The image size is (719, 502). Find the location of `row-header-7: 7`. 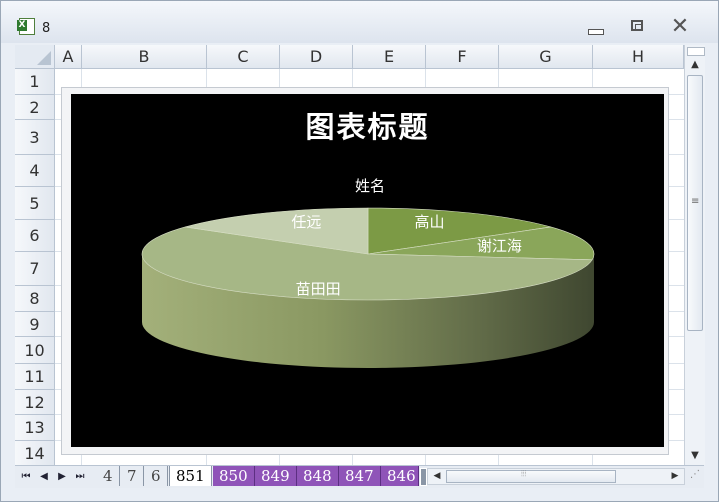

row-header-7: 7 is located at coordinates (35, 269).